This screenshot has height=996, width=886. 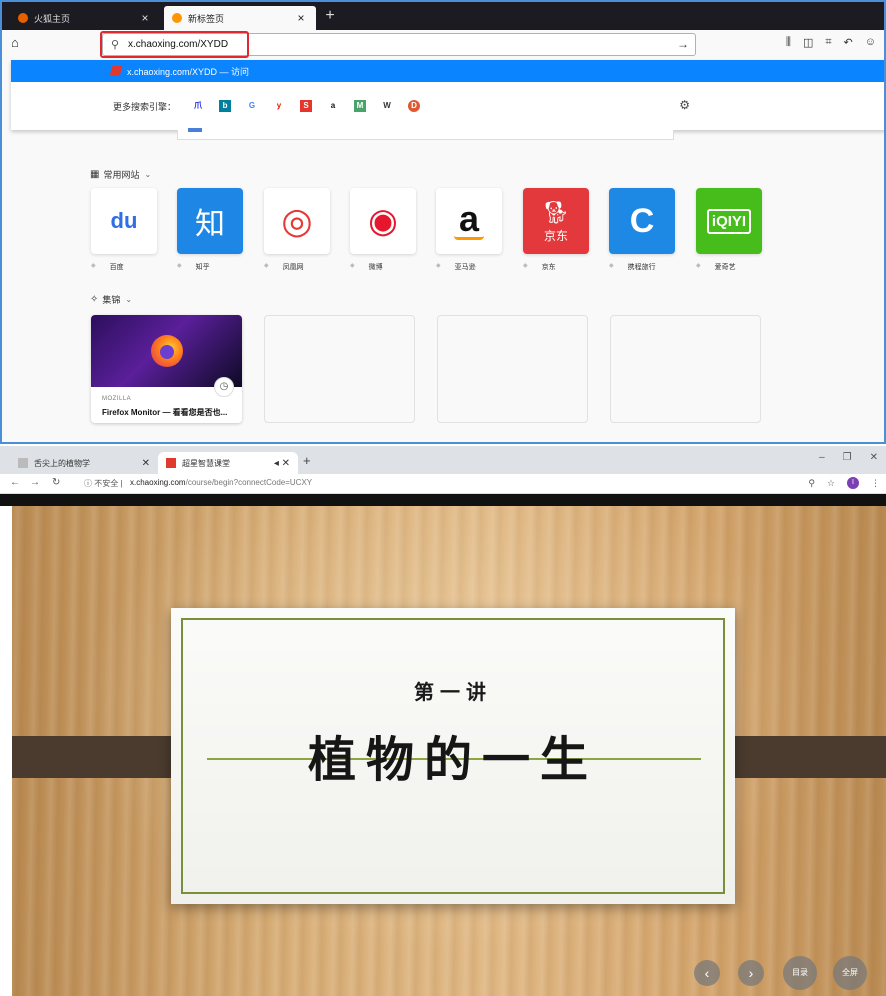 I want to click on top-site-weibo: ◉ ◆ 微博, so click(x=383, y=230).